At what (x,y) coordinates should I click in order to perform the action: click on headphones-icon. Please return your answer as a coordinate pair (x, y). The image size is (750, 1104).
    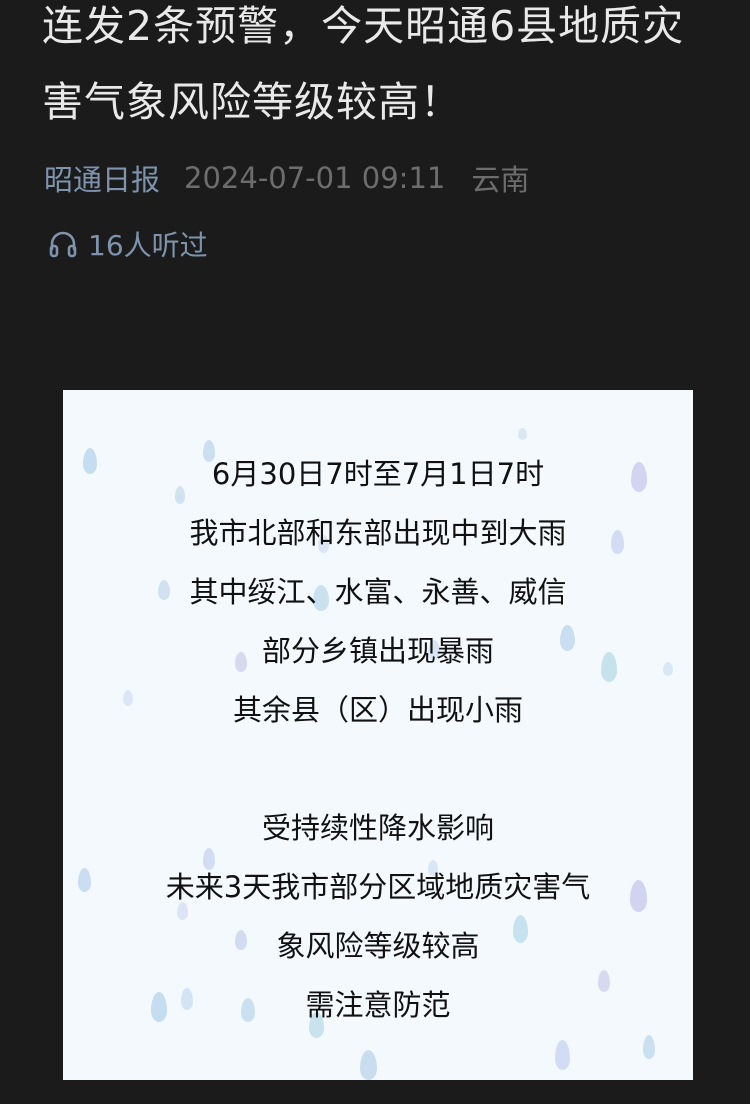
    Looking at the image, I should click on (63, 244).